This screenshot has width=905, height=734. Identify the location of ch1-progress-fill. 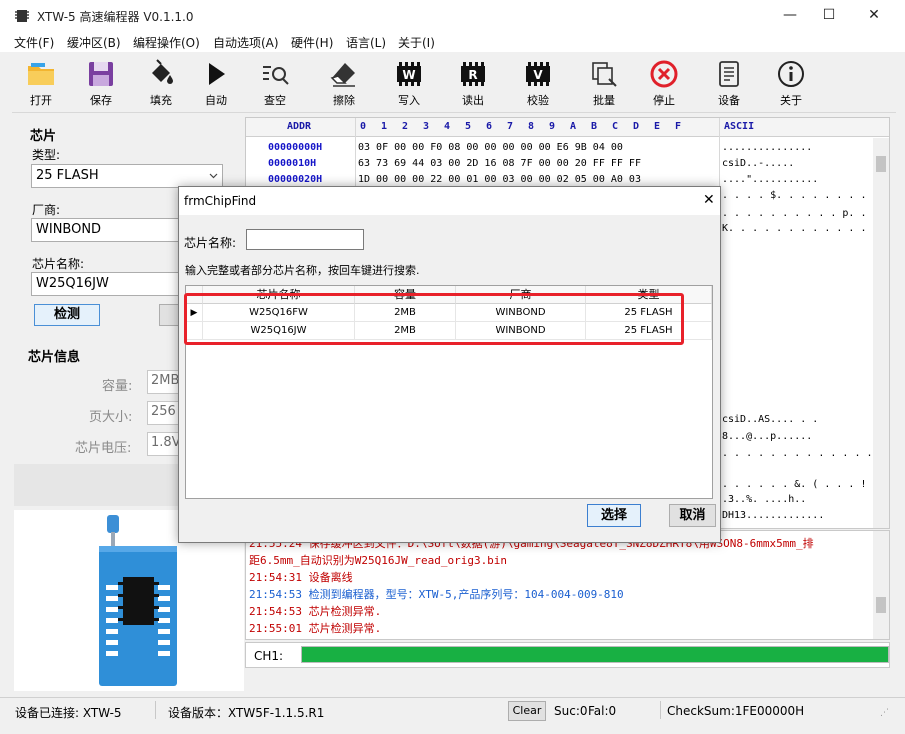
(595, 654).